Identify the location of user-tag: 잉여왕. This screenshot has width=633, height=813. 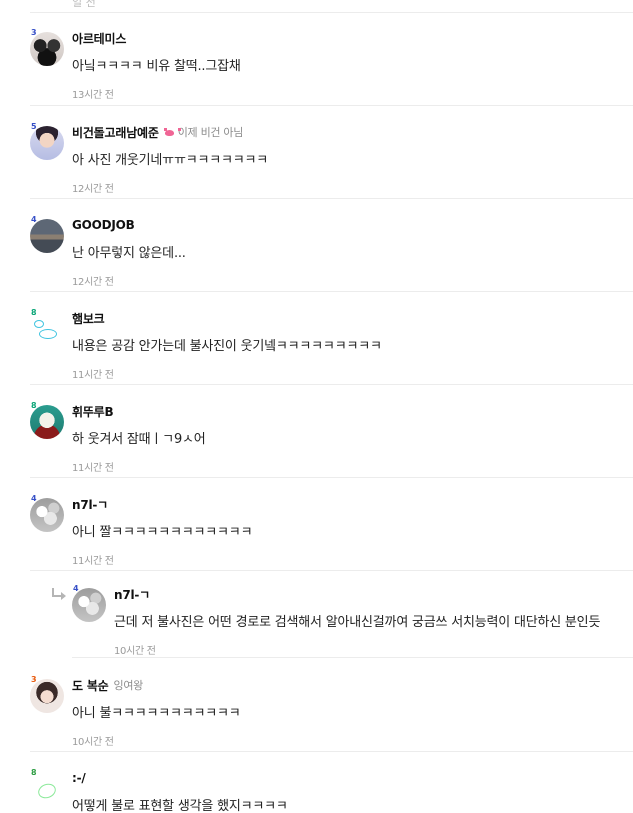
(128, 685).